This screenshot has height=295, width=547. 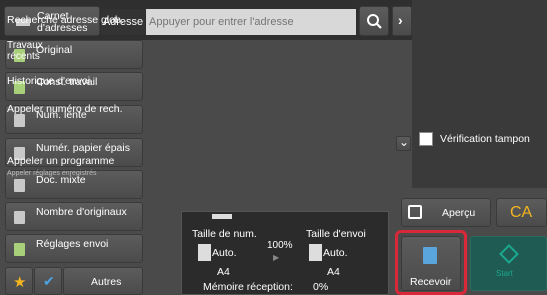 I want to click on clear-all-label: CA, so click(x=521, y=212).